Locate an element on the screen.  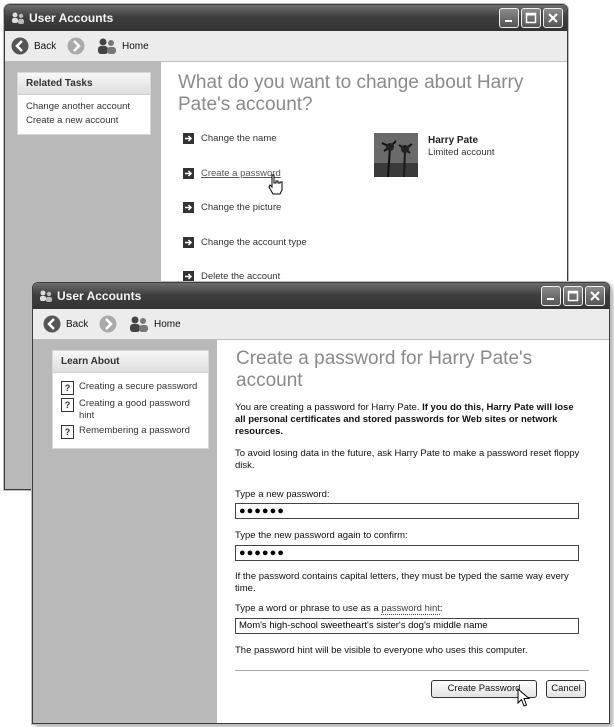
delete-account-label: Delete the account is located at coordinates (241, 276).